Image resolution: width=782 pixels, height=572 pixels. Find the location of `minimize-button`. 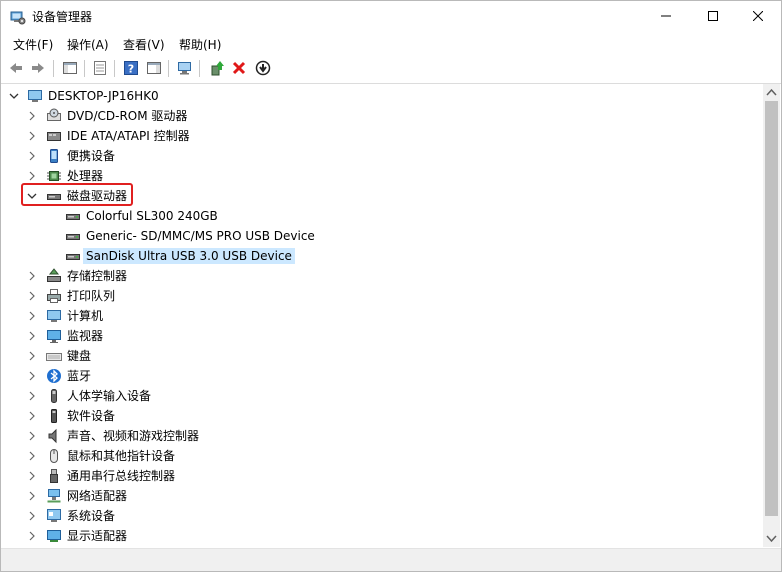

minimize-button is located at coordinates (666, 16).